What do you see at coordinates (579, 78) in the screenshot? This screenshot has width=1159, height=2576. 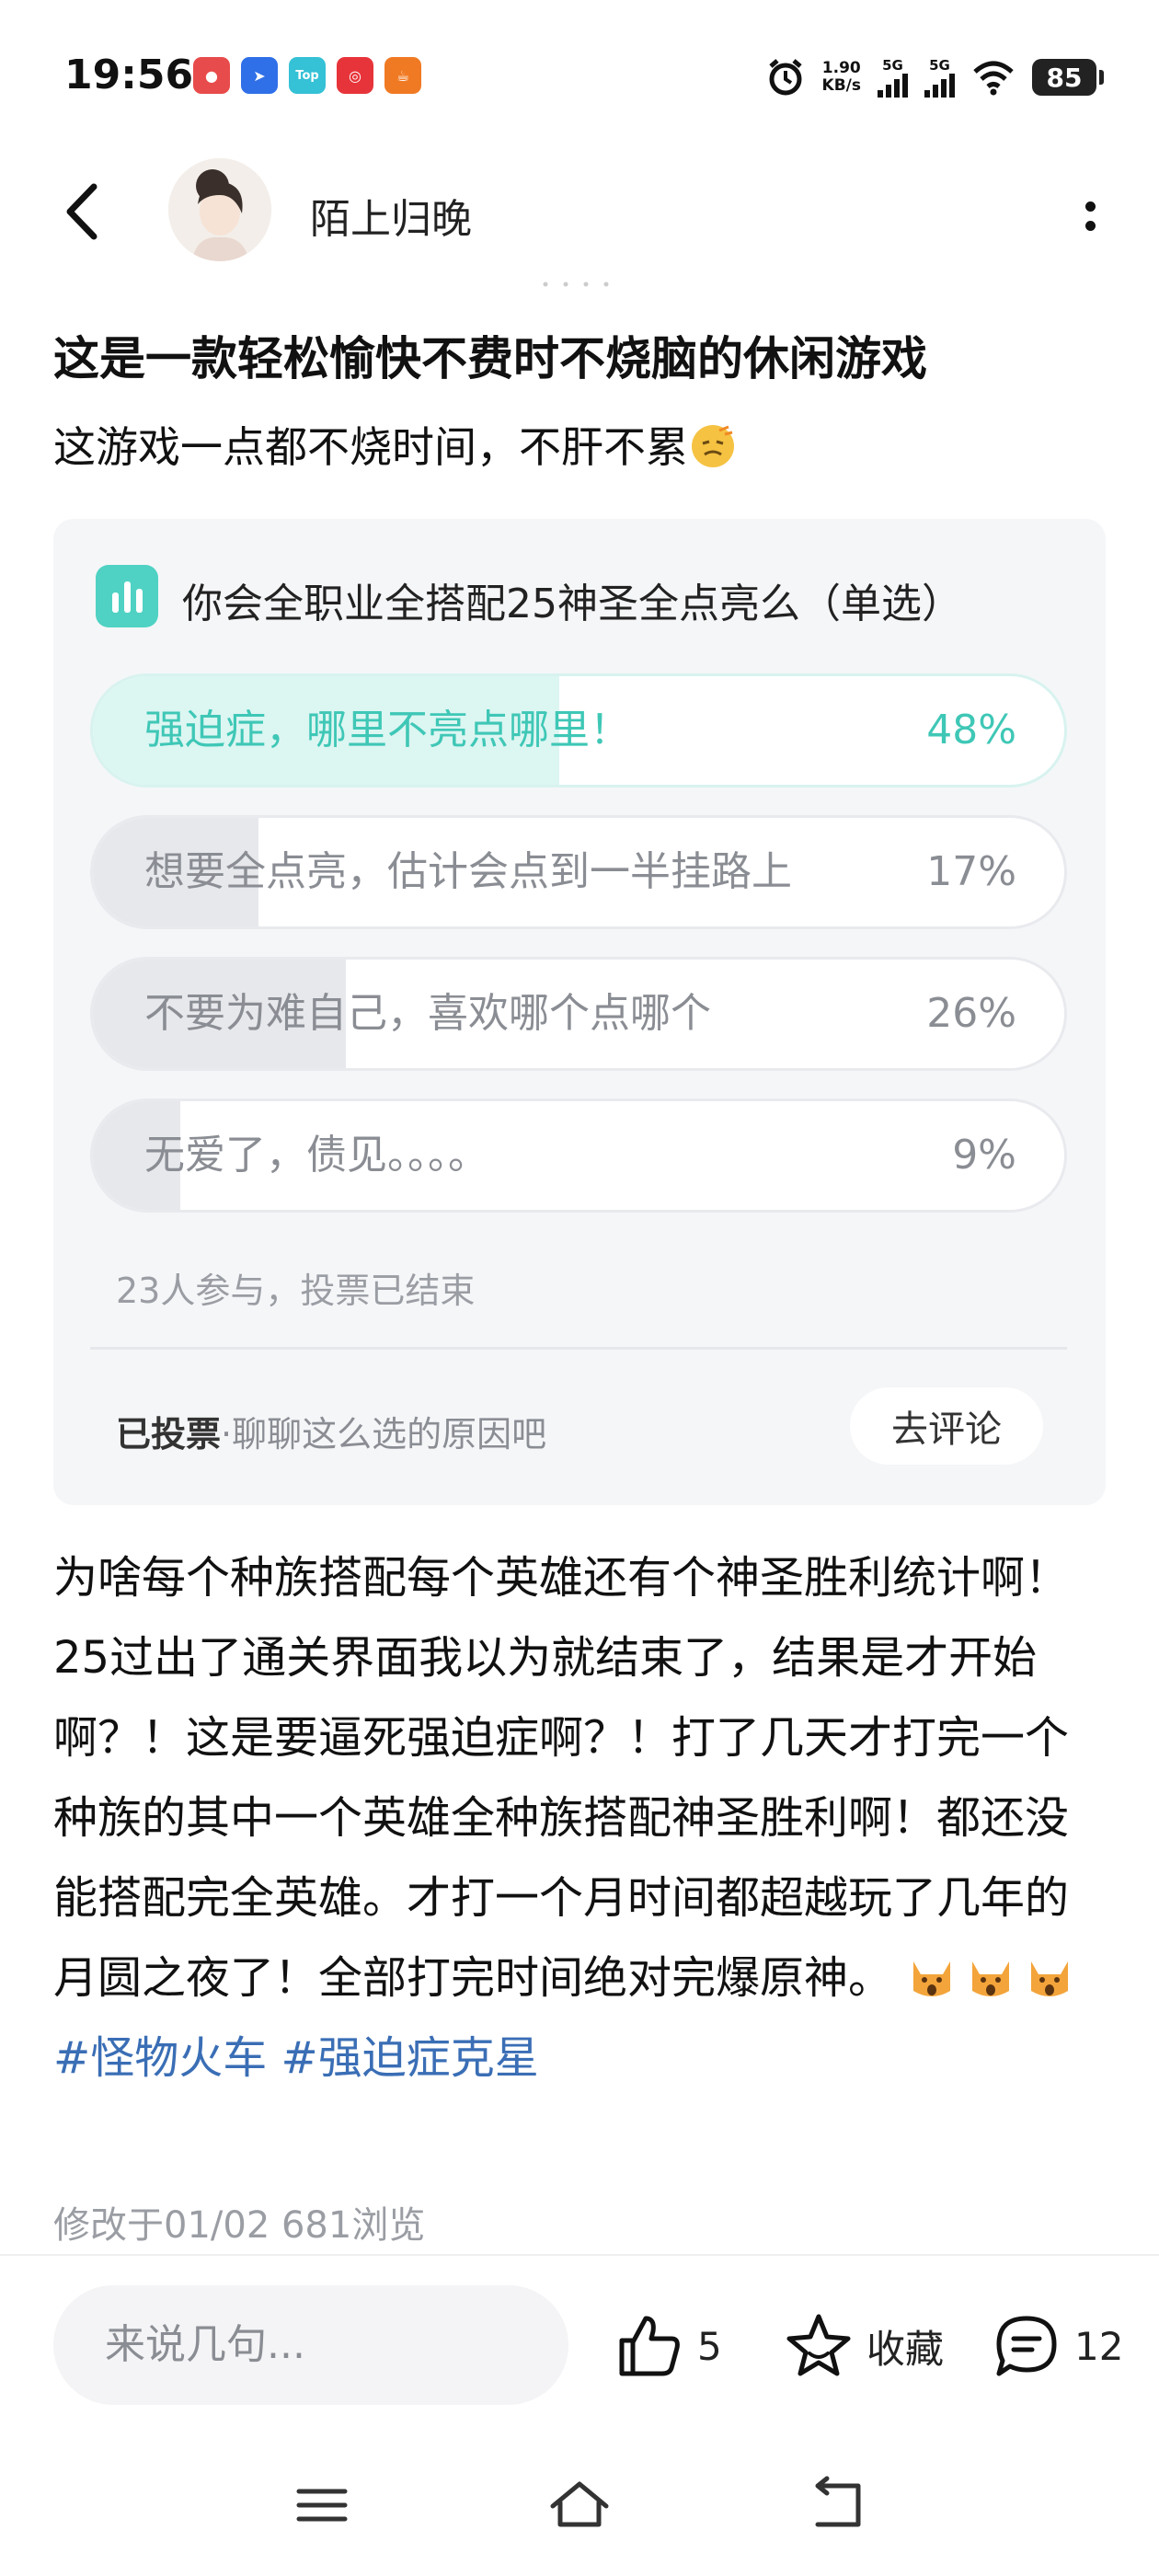 I see `status-bar: 19:56 ● ➤ Top ◎ ☕ 1.90 KB/s 5G 5G 85` at bounding box center [579, 78].